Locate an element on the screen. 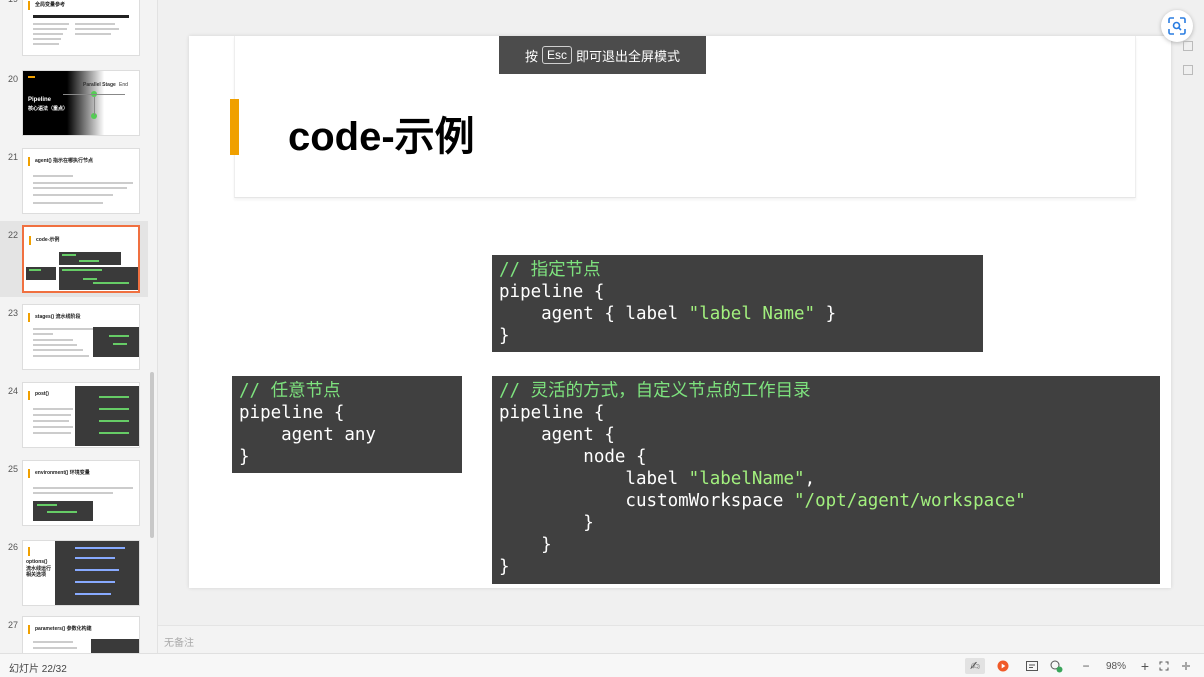  slide-counter: 幻灯片 22/32 is located at coordinates (38, 669).